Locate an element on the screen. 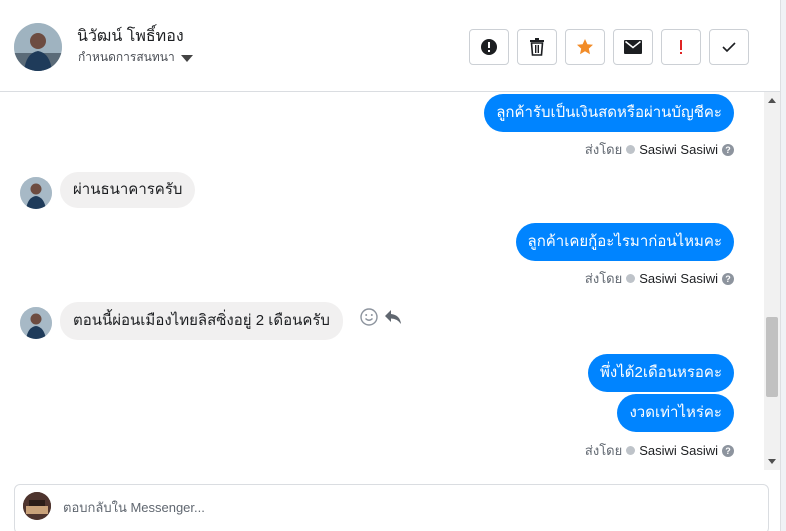 The height and width of the screenshot is (531, 786). checkmark-icon is located at coordinates (729, 47).